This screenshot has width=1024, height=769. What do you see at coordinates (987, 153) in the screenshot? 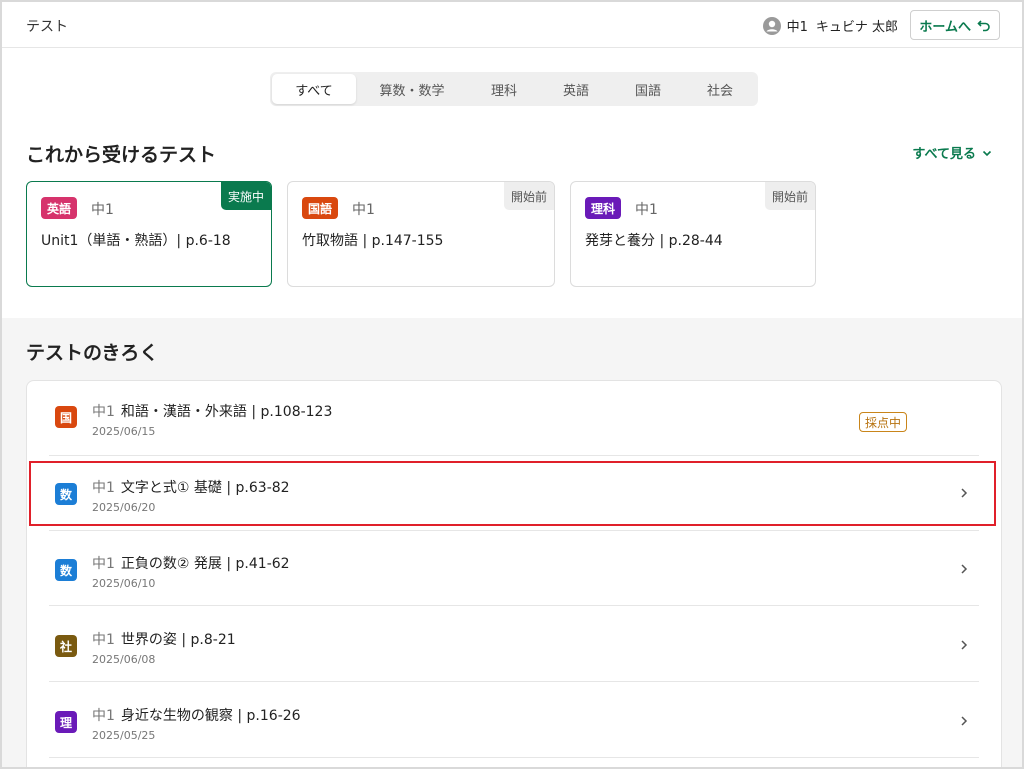
I see `chevron-down-icon` at bounding box center [987, 153].